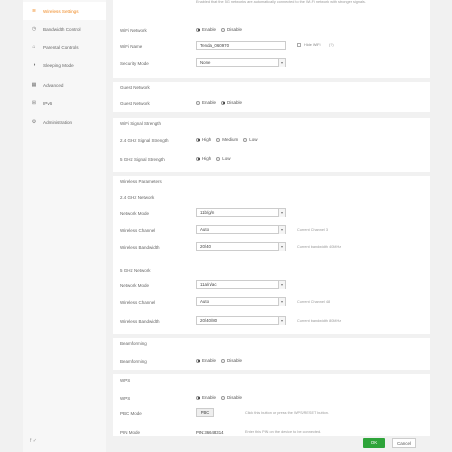  Describe the element at coordinates (135, 285) in the screenshot. I see `g5-mode-label: Network Mode` at that location.